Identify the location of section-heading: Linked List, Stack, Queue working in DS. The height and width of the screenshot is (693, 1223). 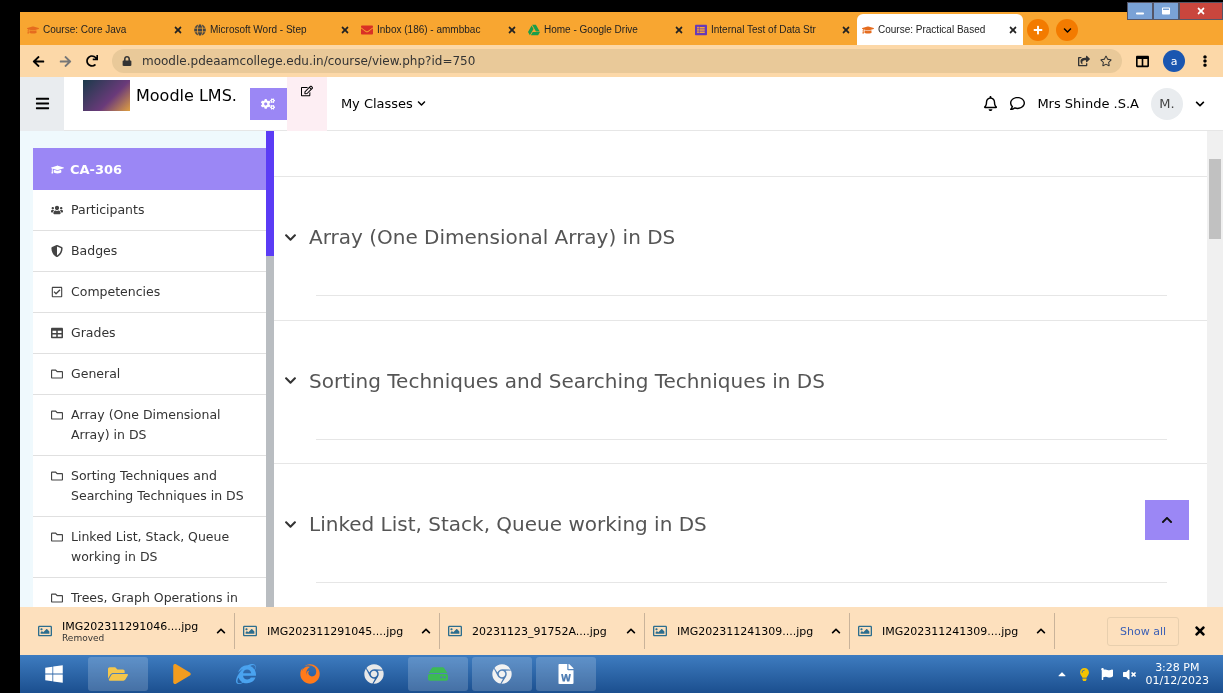
(745, 524).